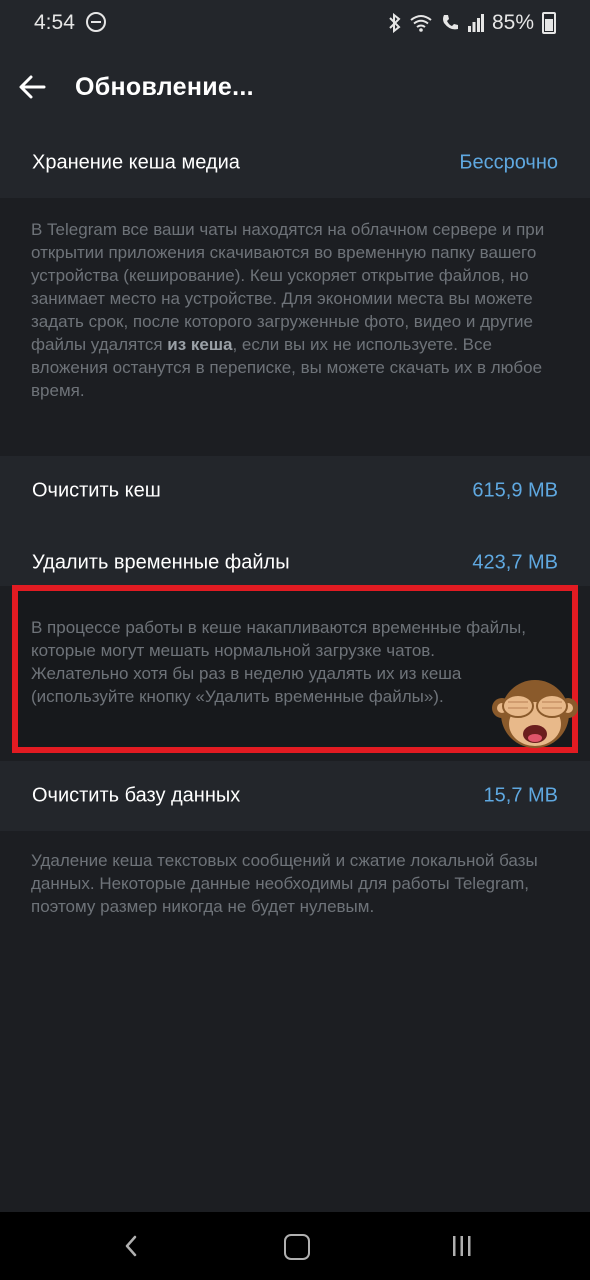 Image resolution: width=590 pixels, height=1280 pixels. I want to click on see-no-evil-monkey-icon, so click(535, 714).